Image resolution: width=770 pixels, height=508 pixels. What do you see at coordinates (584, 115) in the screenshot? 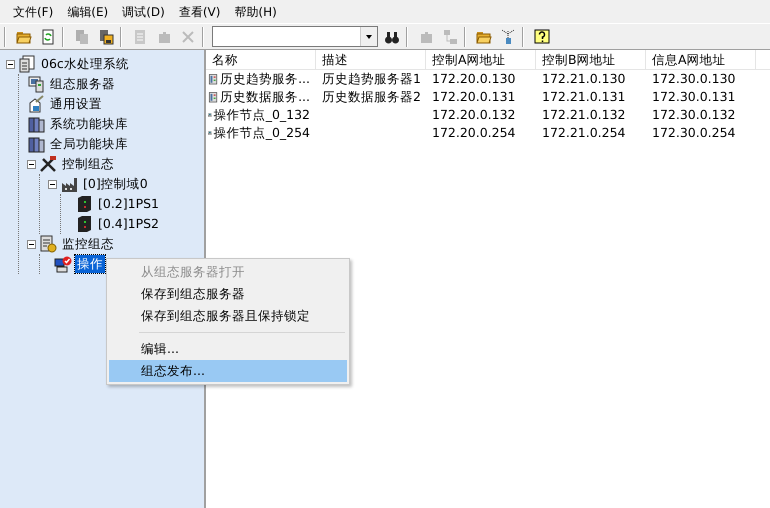
I see `table-cell-text: 172.21.0.132` at bounding box center [584, 115].